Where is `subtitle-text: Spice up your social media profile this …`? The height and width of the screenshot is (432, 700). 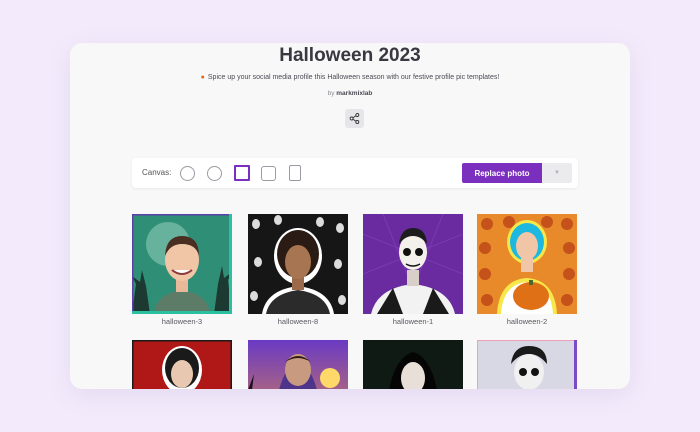
subtitle-text: Spice up your social media profile this … is located at coordinates (353, 77).